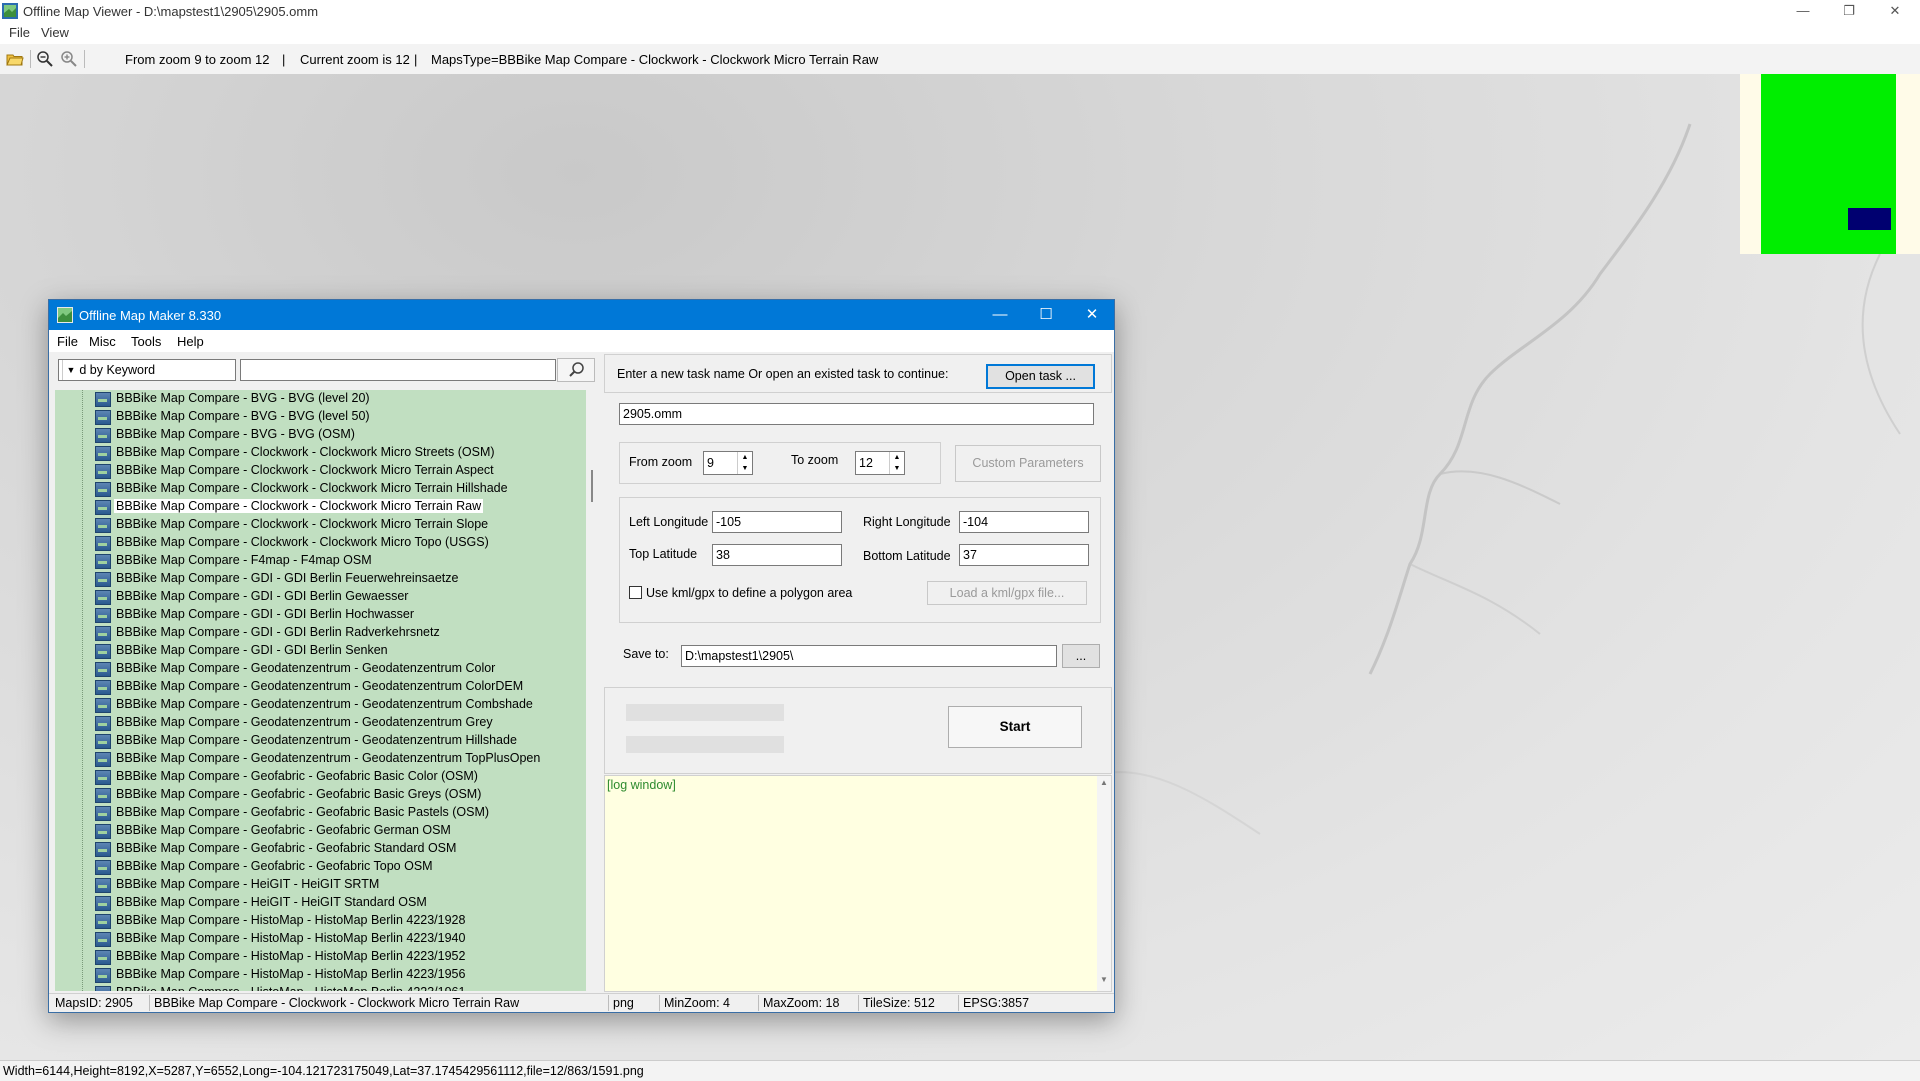  What do you see at coordinates (1092, 315) in the screenshot?
I see `maker-close-button: ✕` at bounding box center [1092, 315].